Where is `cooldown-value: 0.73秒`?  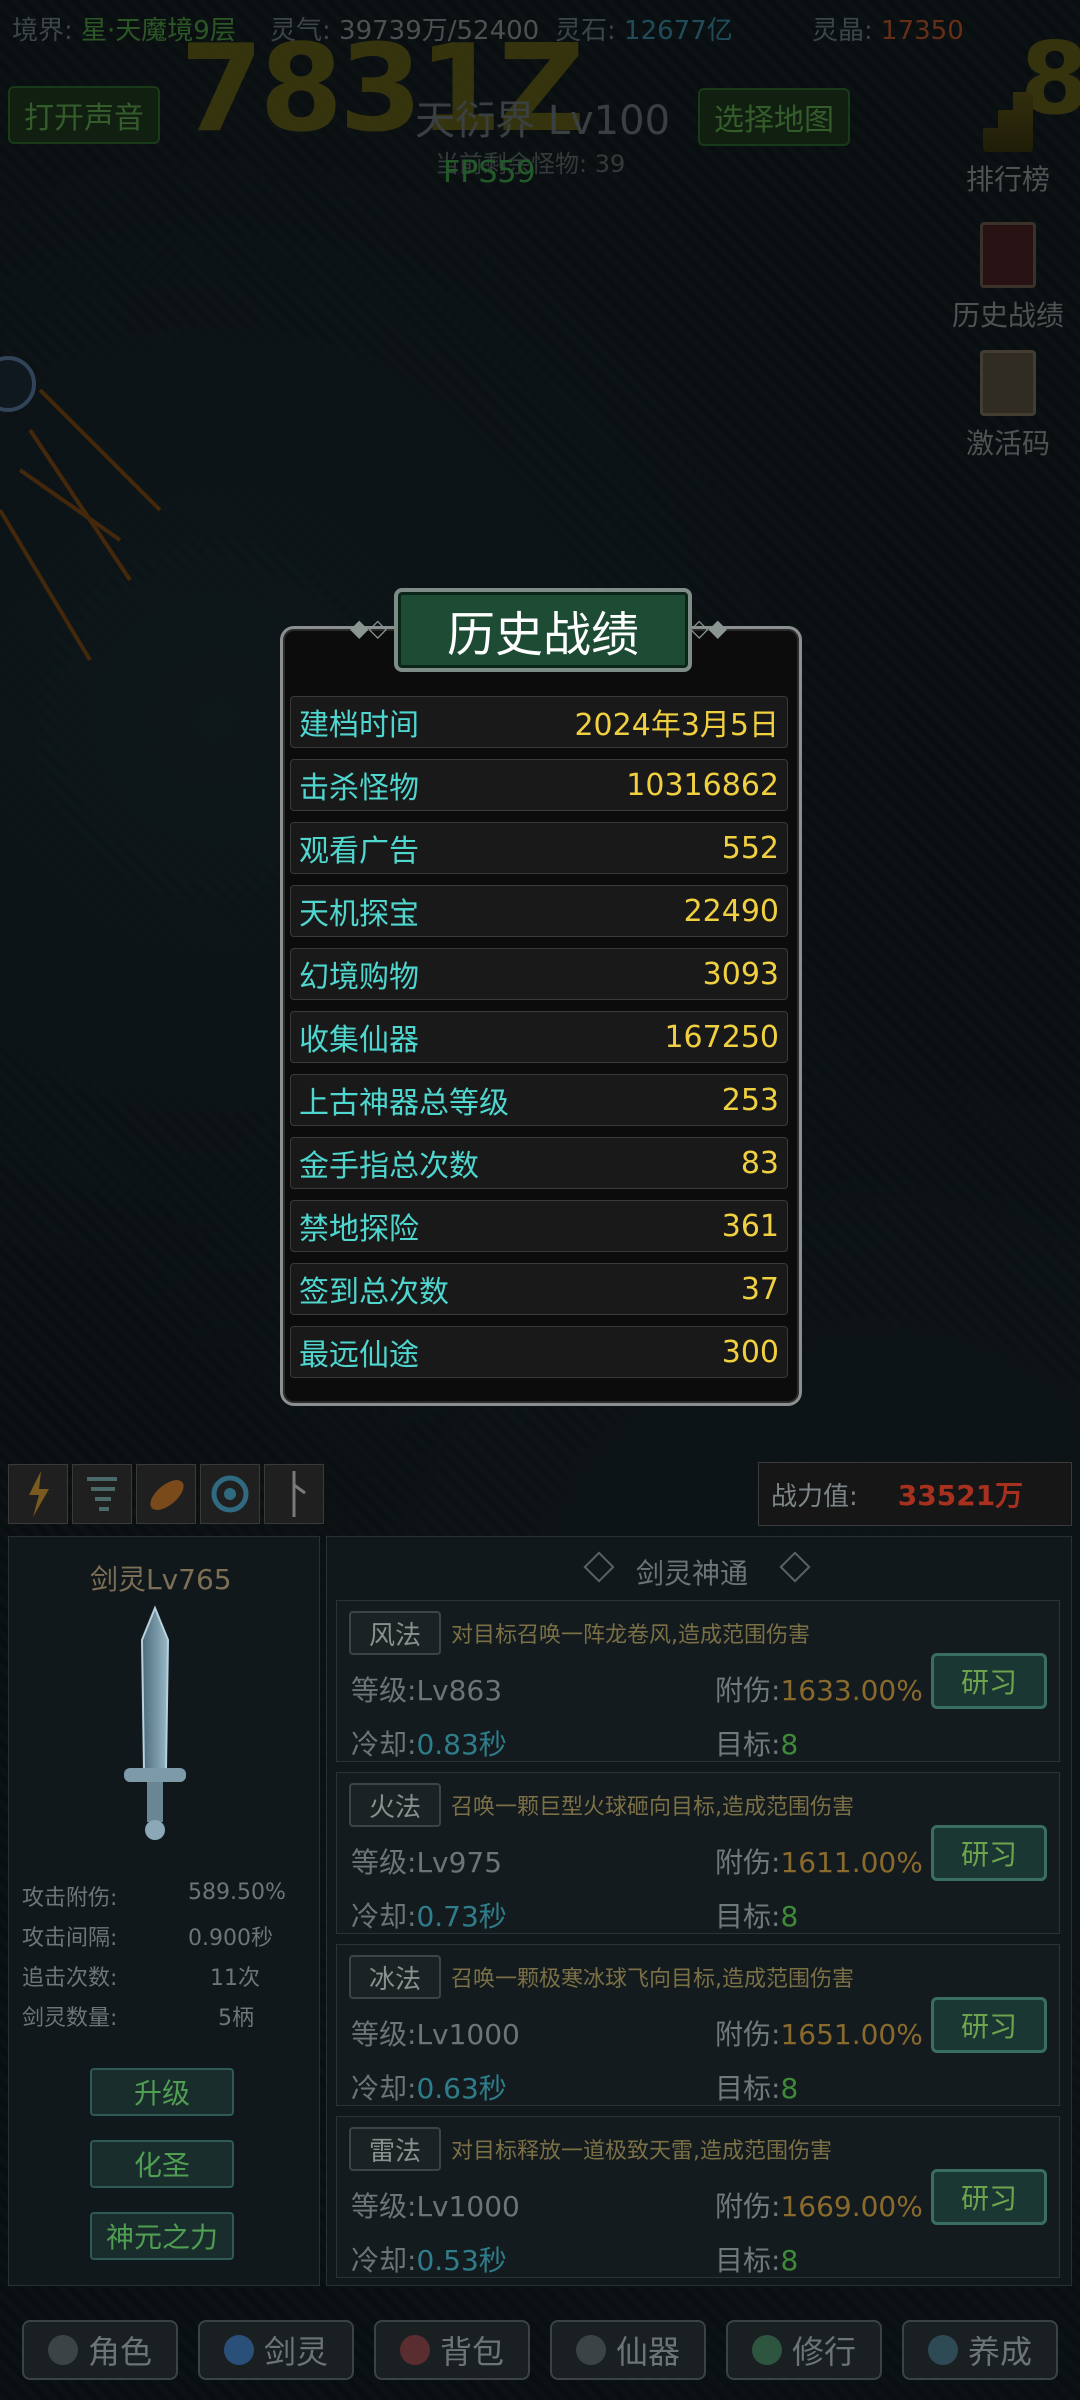 cooldown-value: 0.73秒 is located at coordinates (461, 1916).